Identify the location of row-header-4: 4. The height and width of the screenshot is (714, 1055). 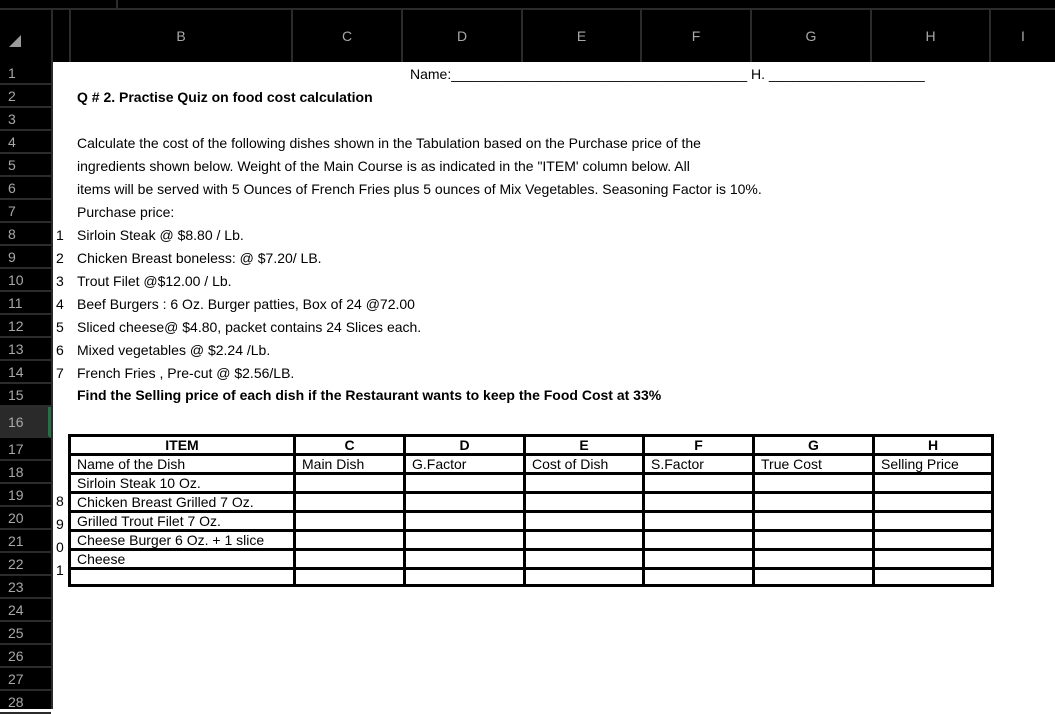
(25, 142).